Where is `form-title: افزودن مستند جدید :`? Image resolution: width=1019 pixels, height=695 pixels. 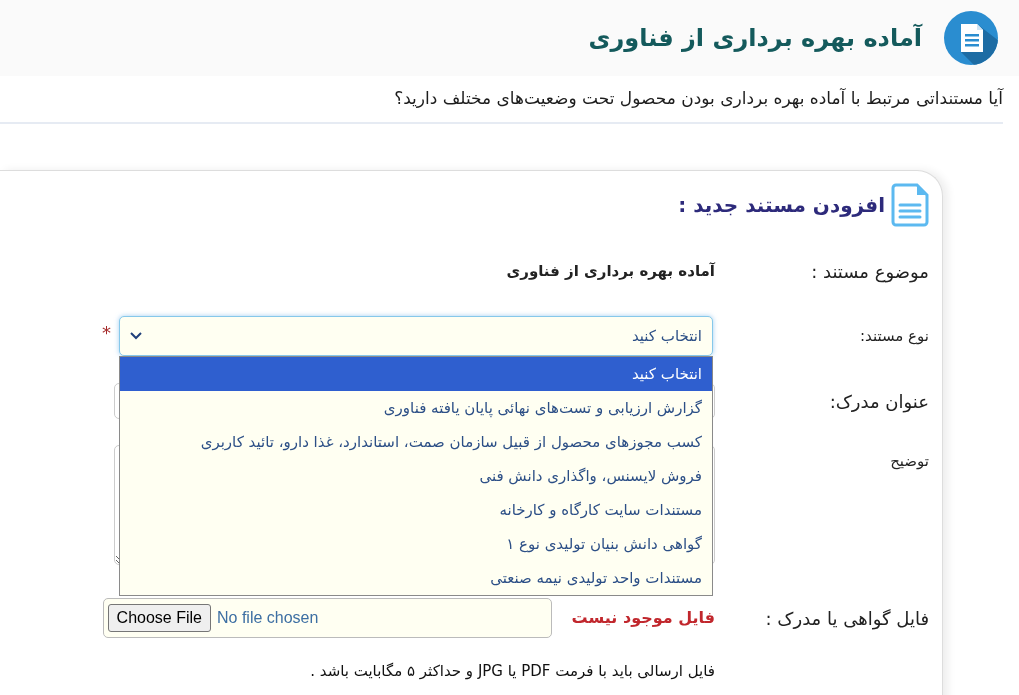
form-title: افزودن مستند جدید : is located at coordinates (781, 205).